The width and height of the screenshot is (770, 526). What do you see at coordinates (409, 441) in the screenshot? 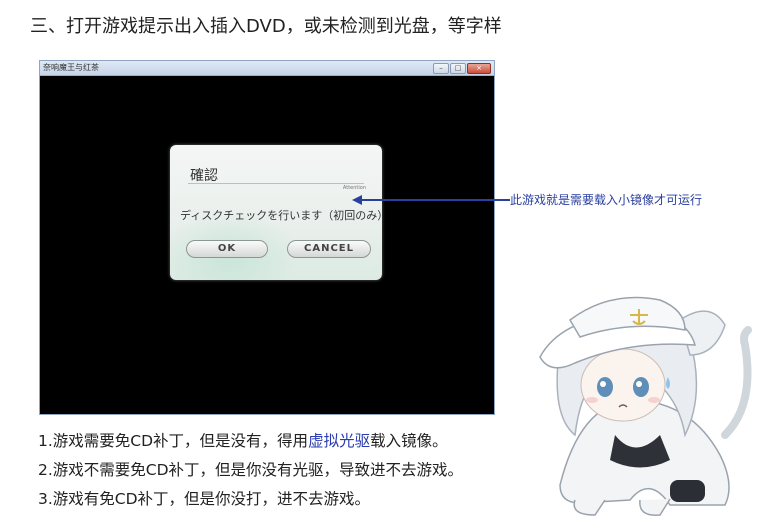
I see `list-item-text: 载入镜像。` at bounding box center [409, 441].